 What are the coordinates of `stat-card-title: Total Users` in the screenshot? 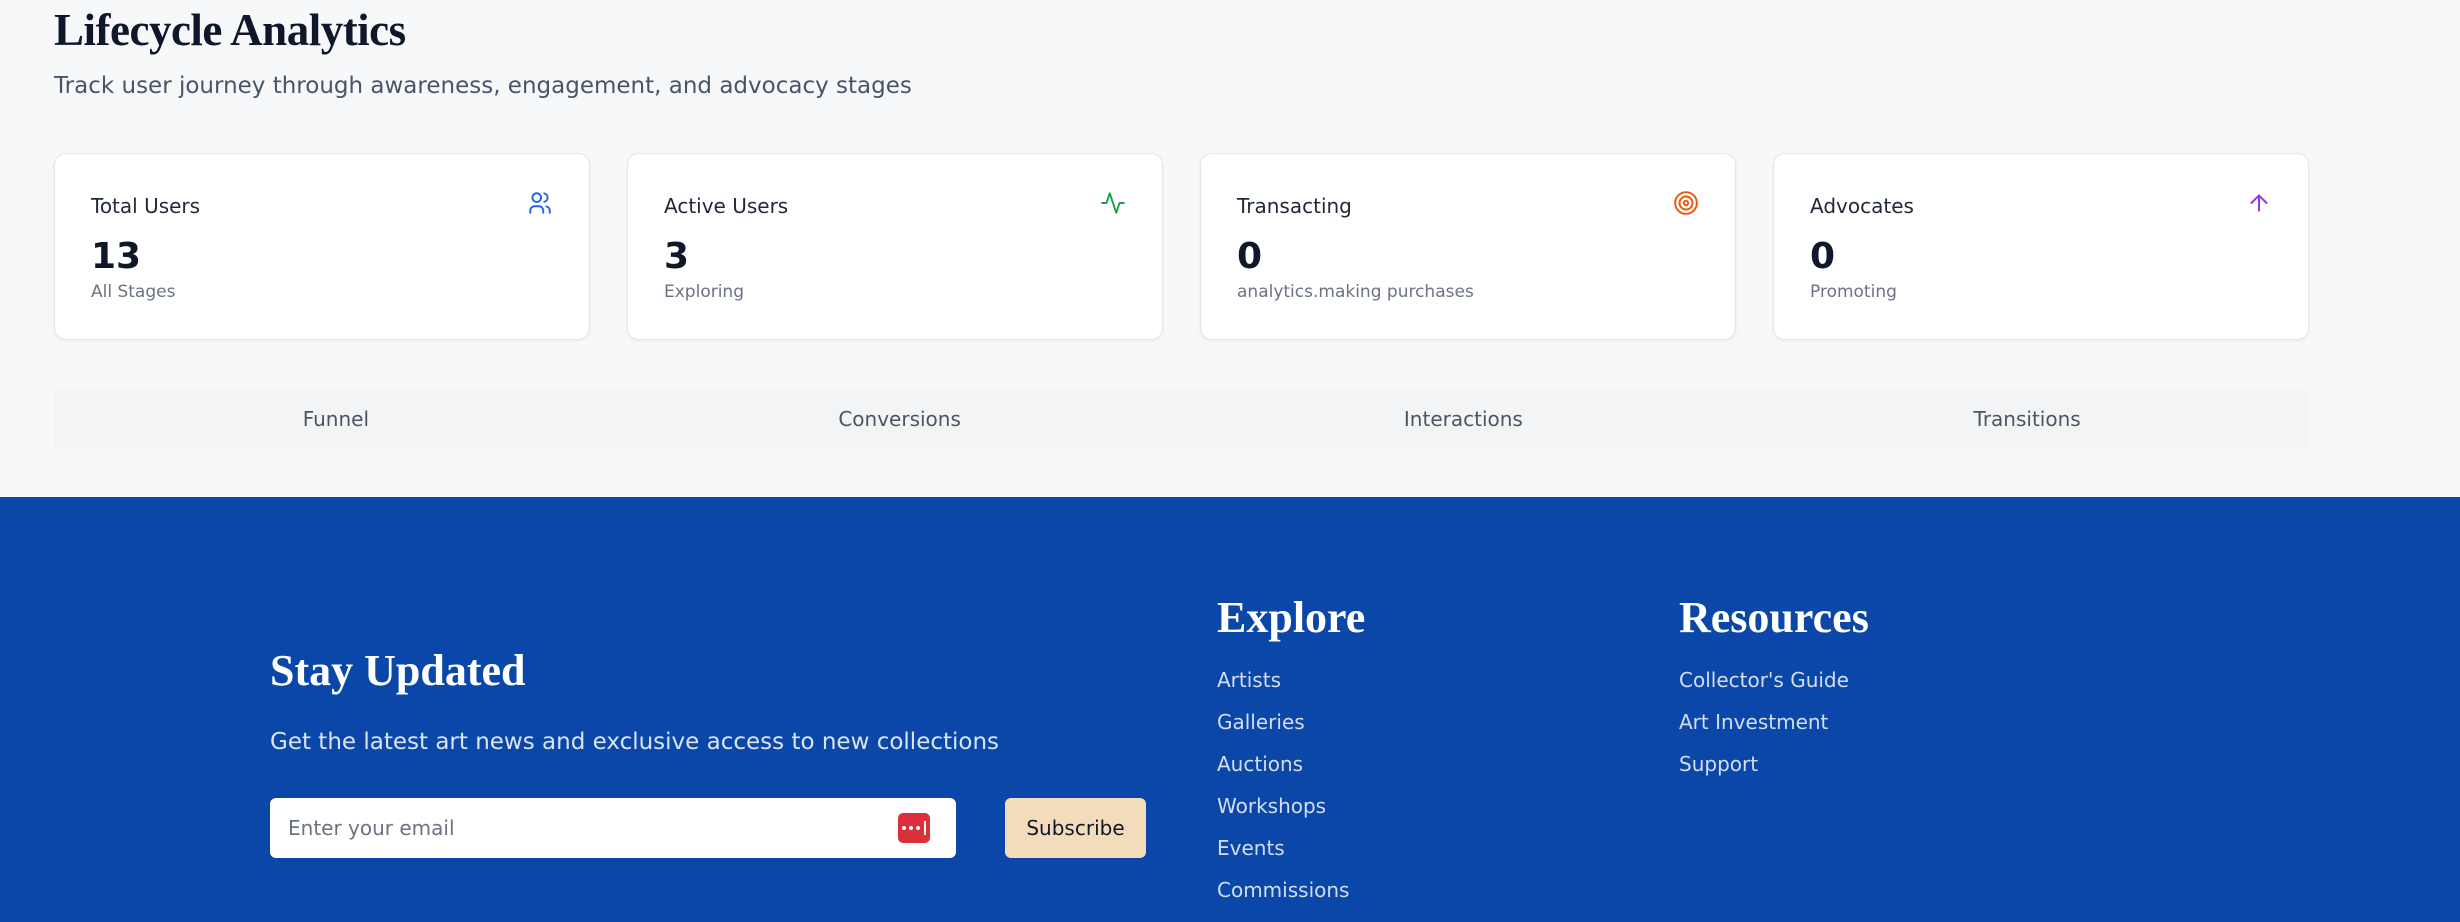 It's located at (146, 206).